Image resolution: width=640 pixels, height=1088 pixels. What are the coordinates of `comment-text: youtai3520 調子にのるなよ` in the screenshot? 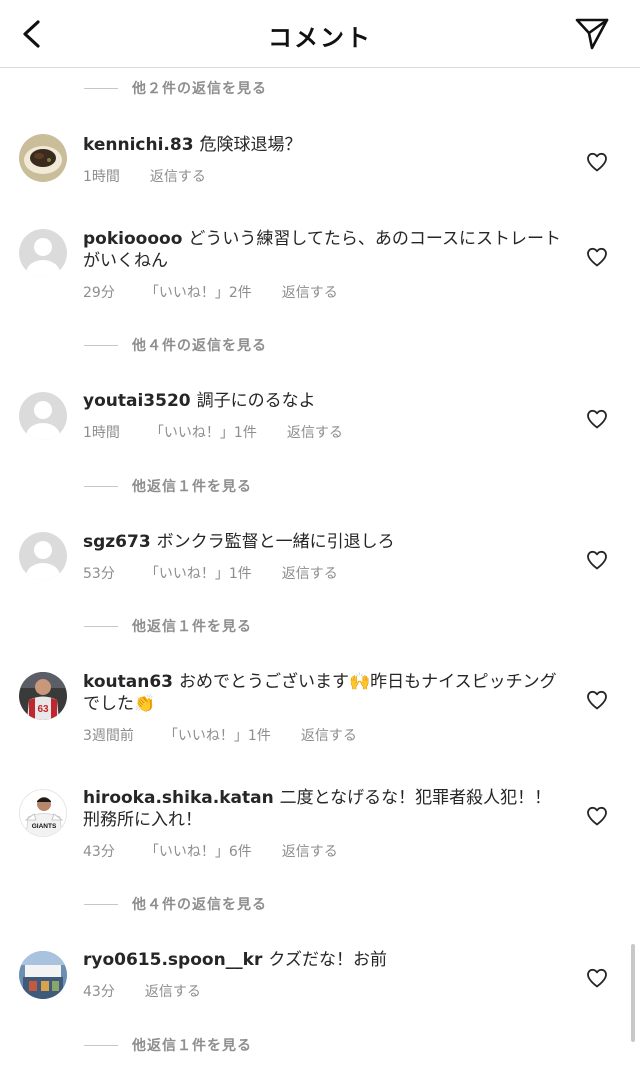 It's located at (323, 401).